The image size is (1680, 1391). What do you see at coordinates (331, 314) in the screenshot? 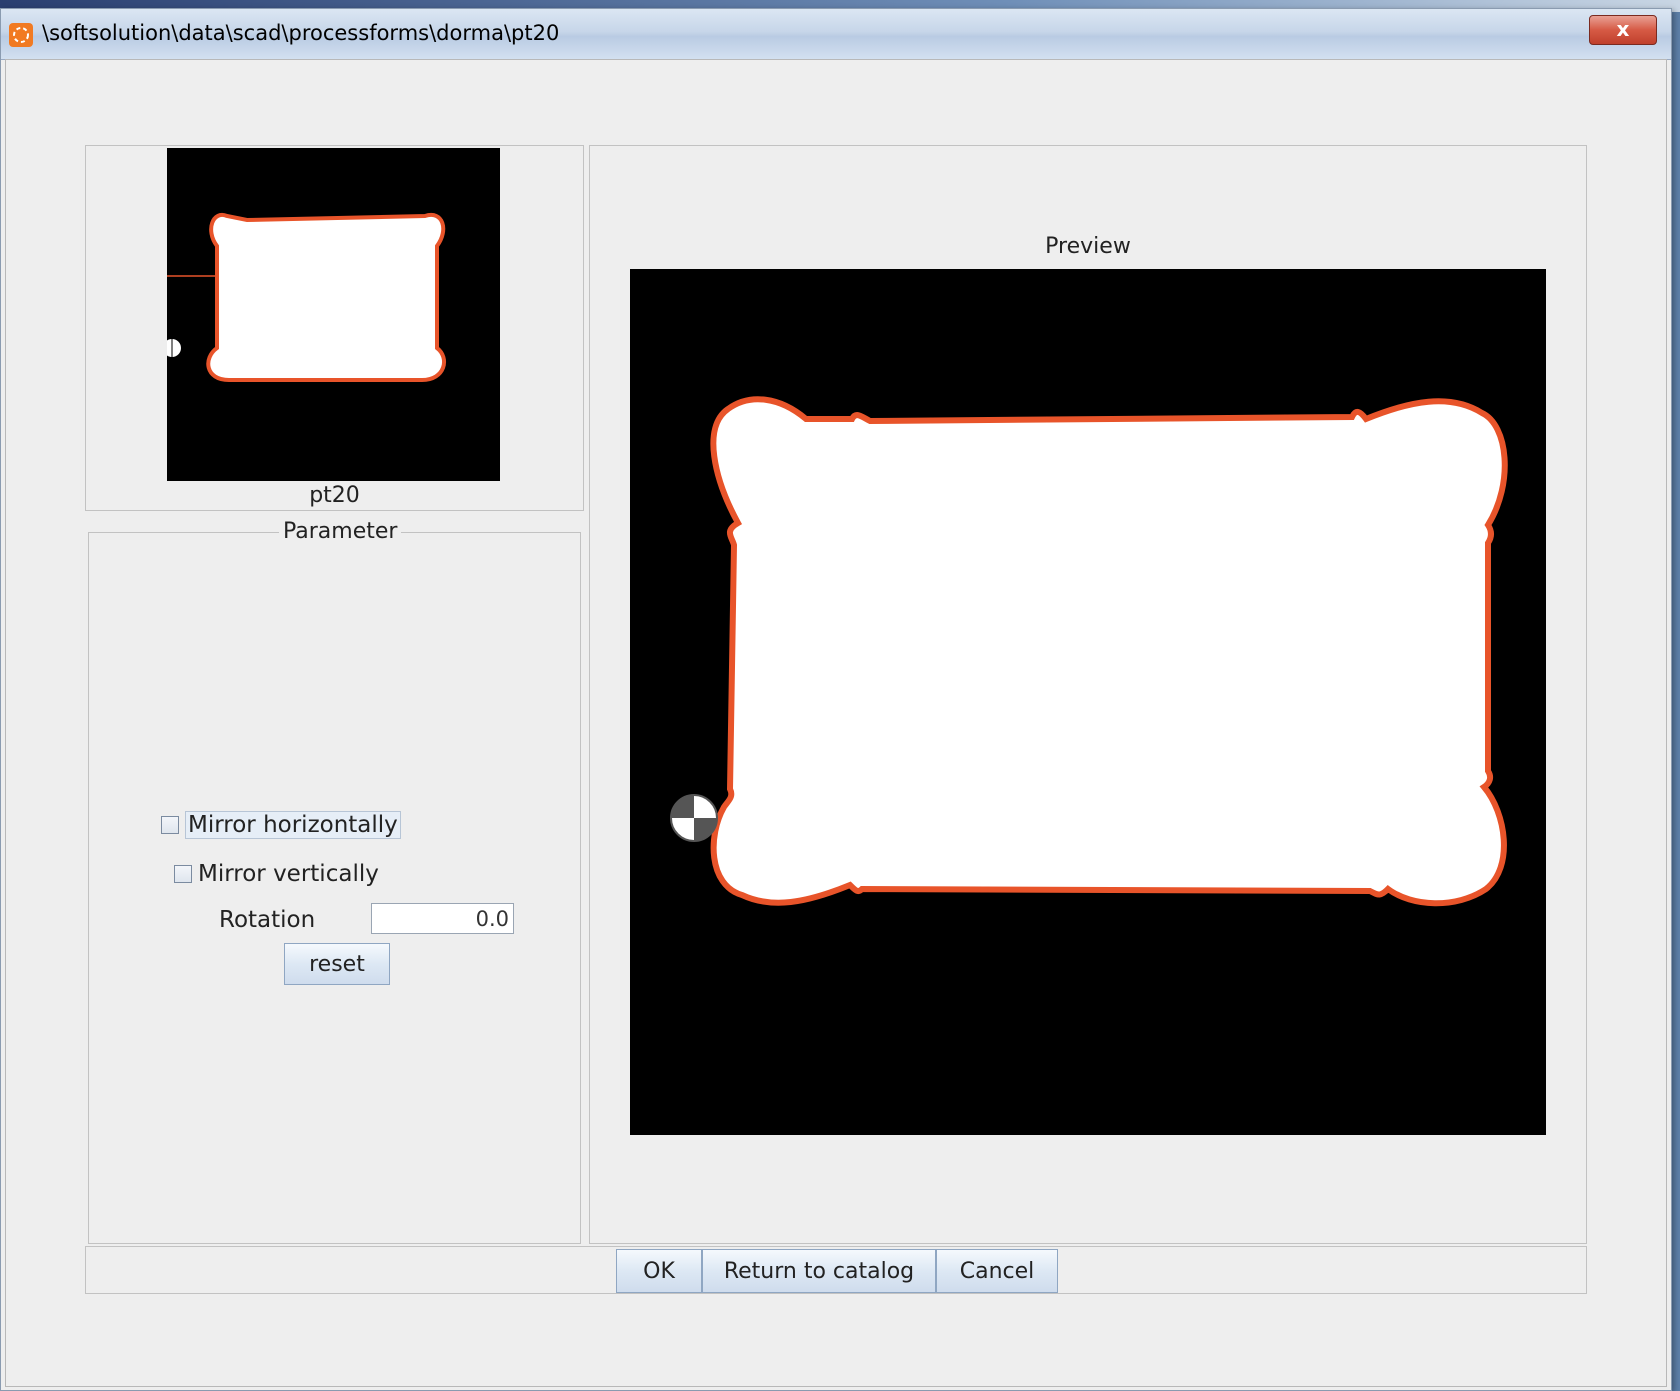
I see `shape-thumbnail` at bounding box center [331, 314].